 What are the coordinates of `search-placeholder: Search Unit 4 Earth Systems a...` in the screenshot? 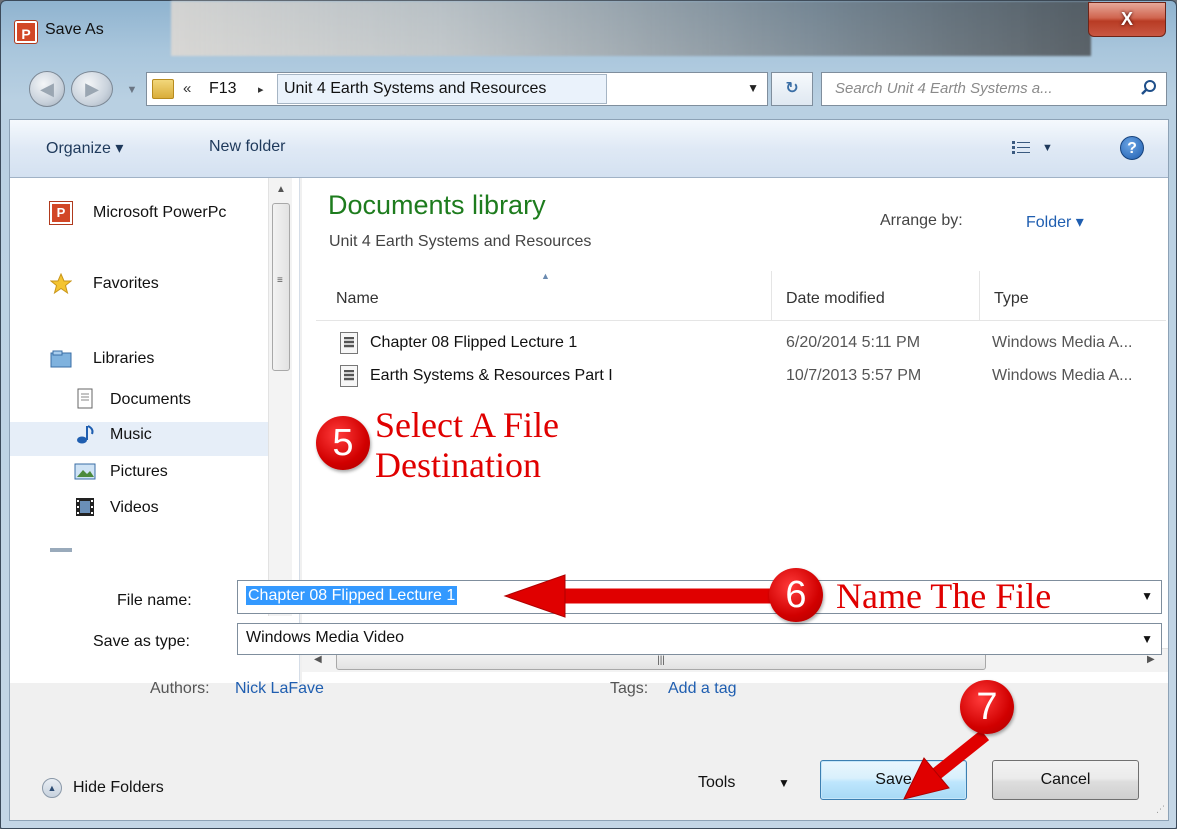 It's located at (944, 88).